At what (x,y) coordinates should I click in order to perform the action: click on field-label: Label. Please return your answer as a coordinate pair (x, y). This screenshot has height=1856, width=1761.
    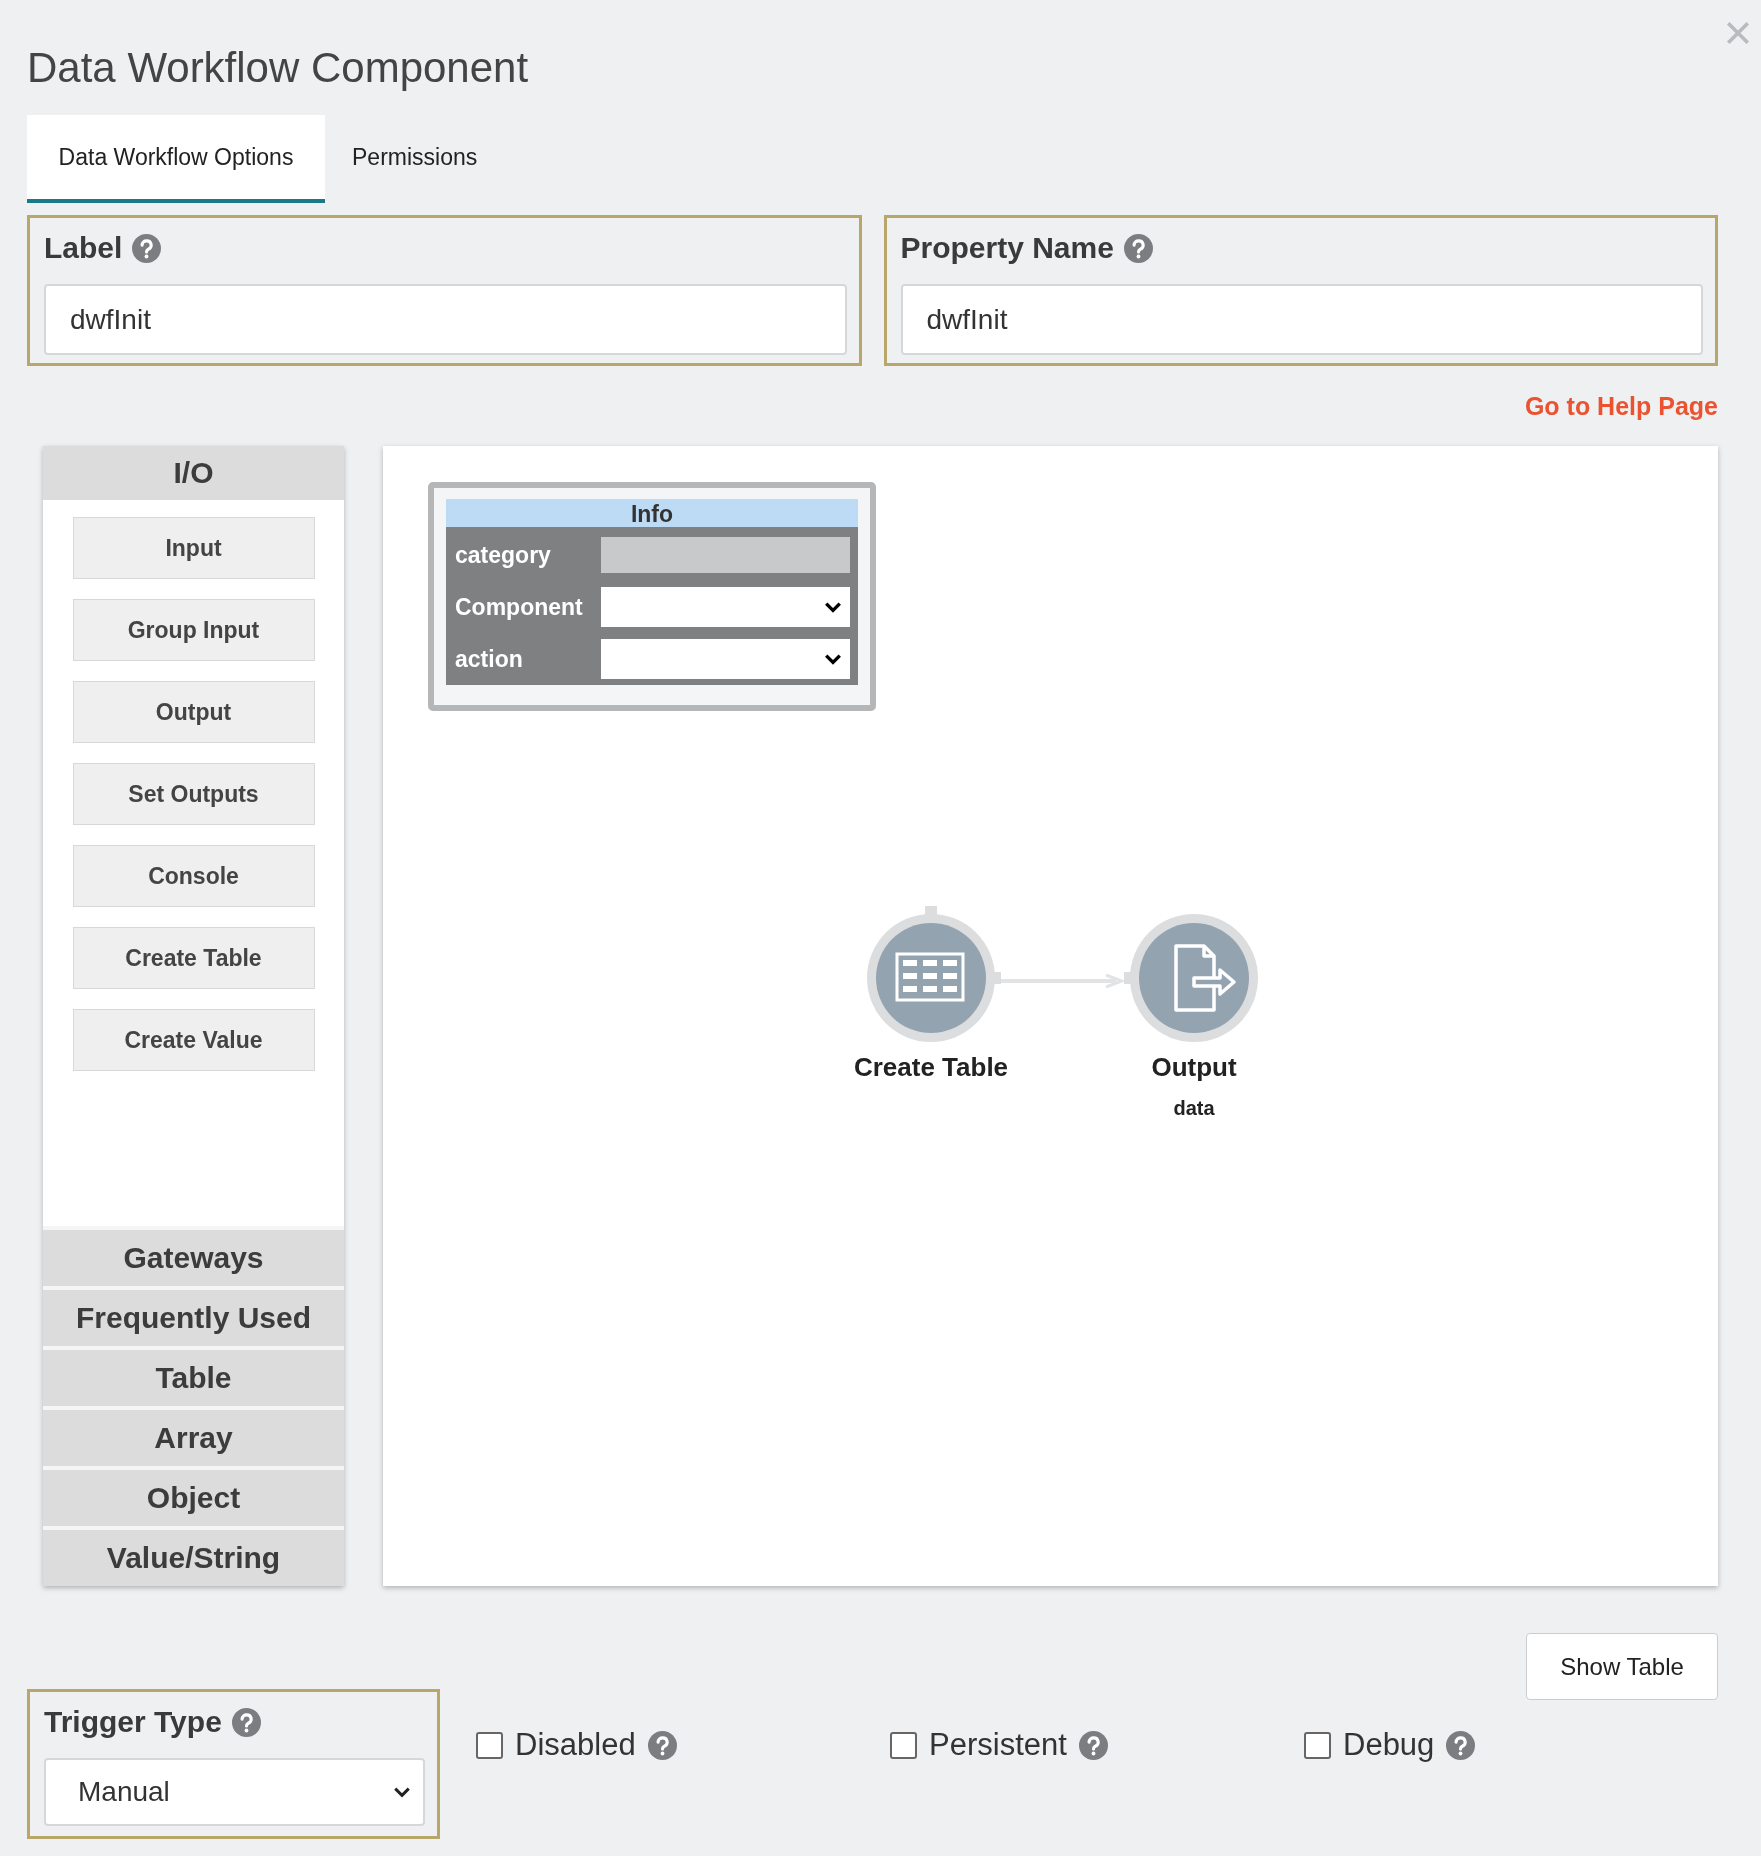
    Looking at the image, I should click on (83, 248).